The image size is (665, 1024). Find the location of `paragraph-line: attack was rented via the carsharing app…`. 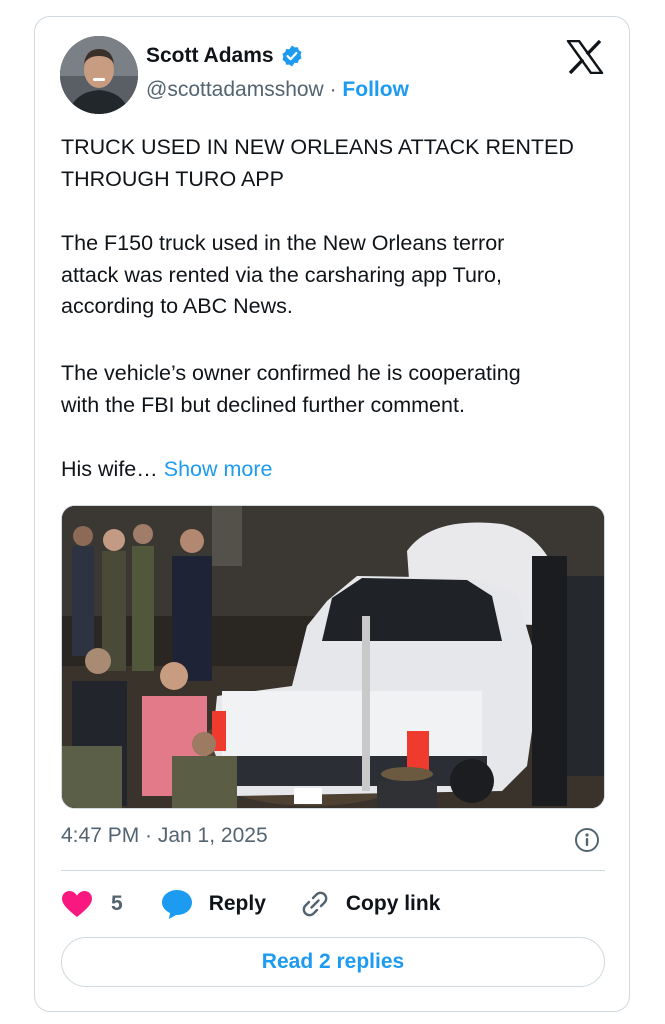

paragraph-line: attack was rented via the carsharing app… is located at coordinates (281, 274).